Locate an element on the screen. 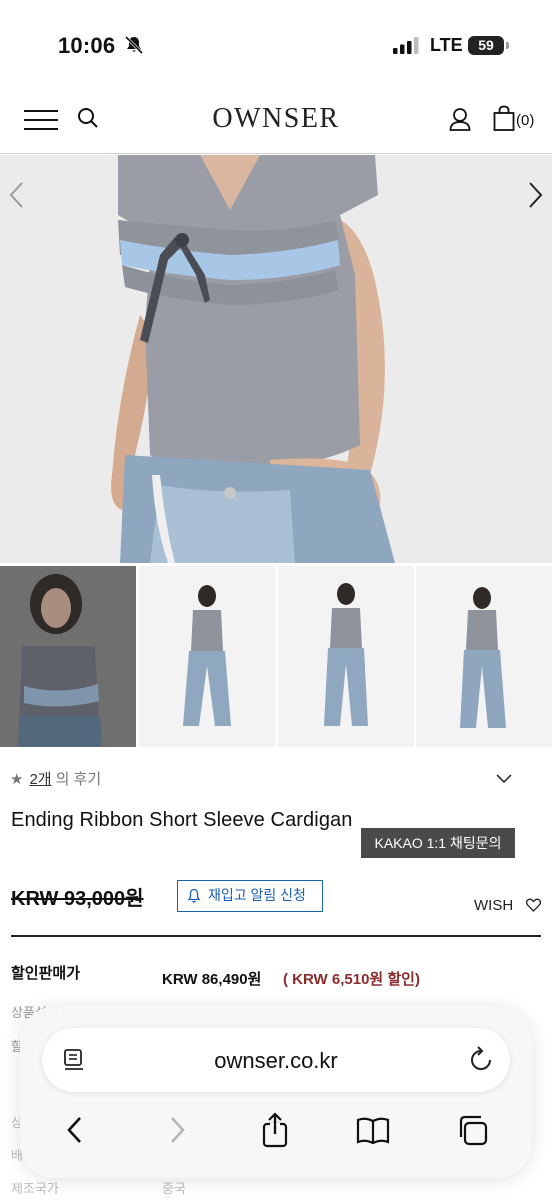 The image size is (552, 1200). status-bar: 10:06 LTE 59 is located at coordinates (276, 45).